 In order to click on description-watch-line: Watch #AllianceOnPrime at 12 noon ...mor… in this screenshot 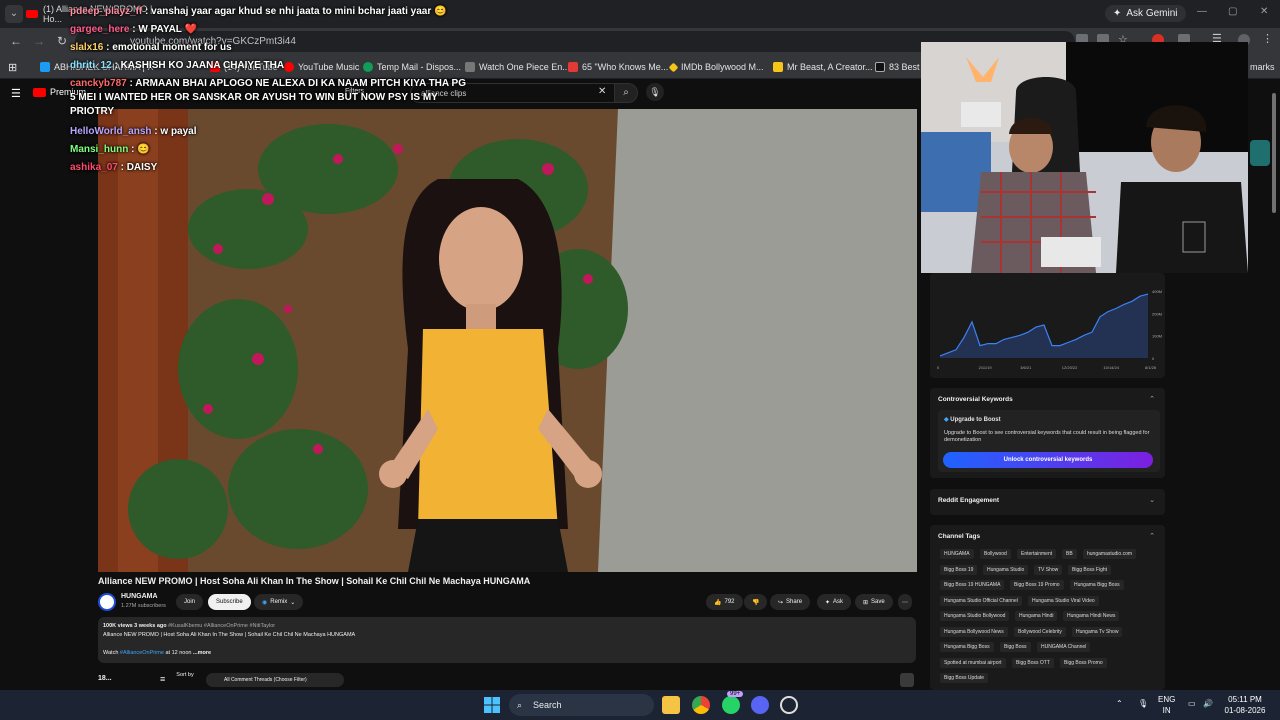, I will do `click(507, 653)`.